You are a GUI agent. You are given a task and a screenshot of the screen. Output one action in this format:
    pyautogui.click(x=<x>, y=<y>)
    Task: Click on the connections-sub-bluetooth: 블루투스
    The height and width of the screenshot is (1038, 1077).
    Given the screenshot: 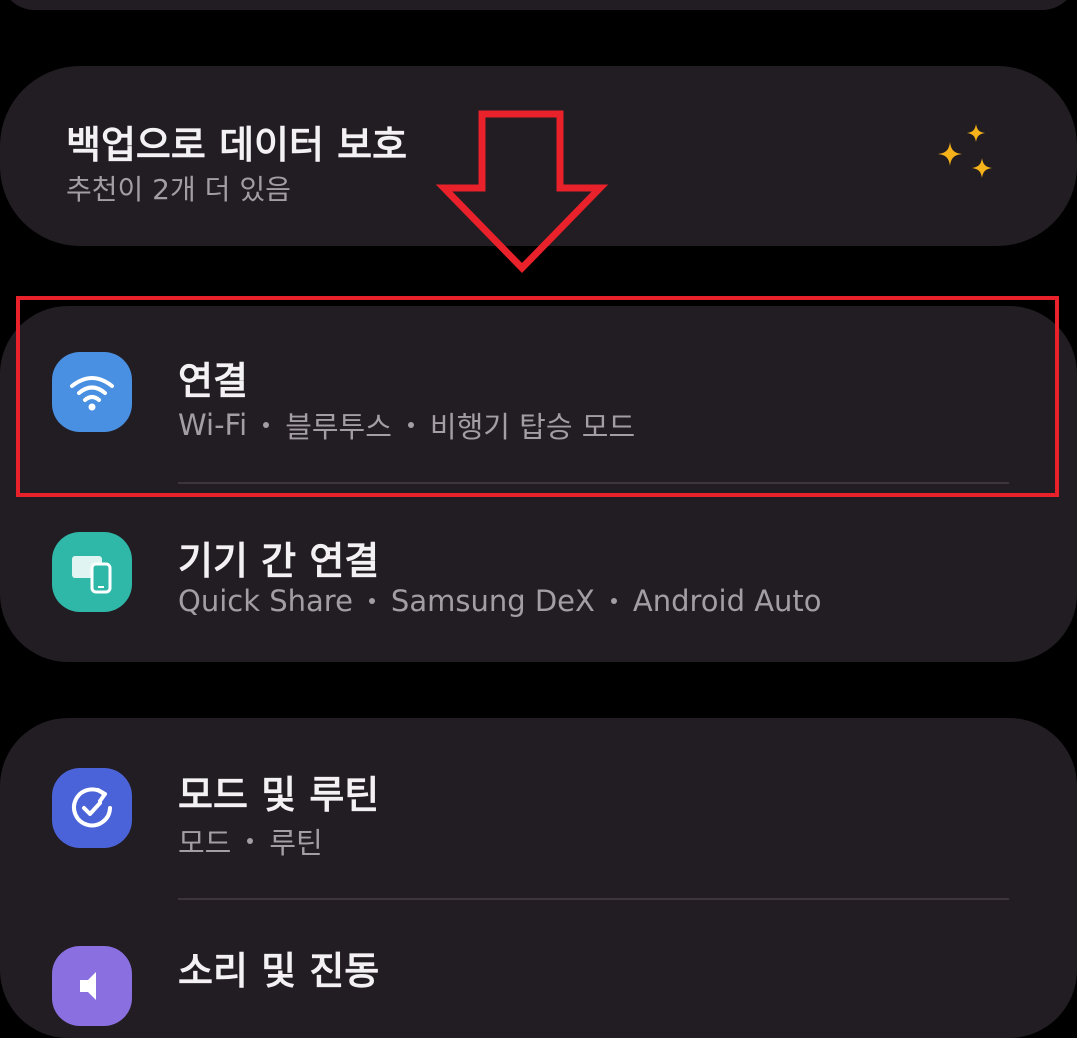 What is the action you would take?
    pyautogui.click(x=338, y=427)
    